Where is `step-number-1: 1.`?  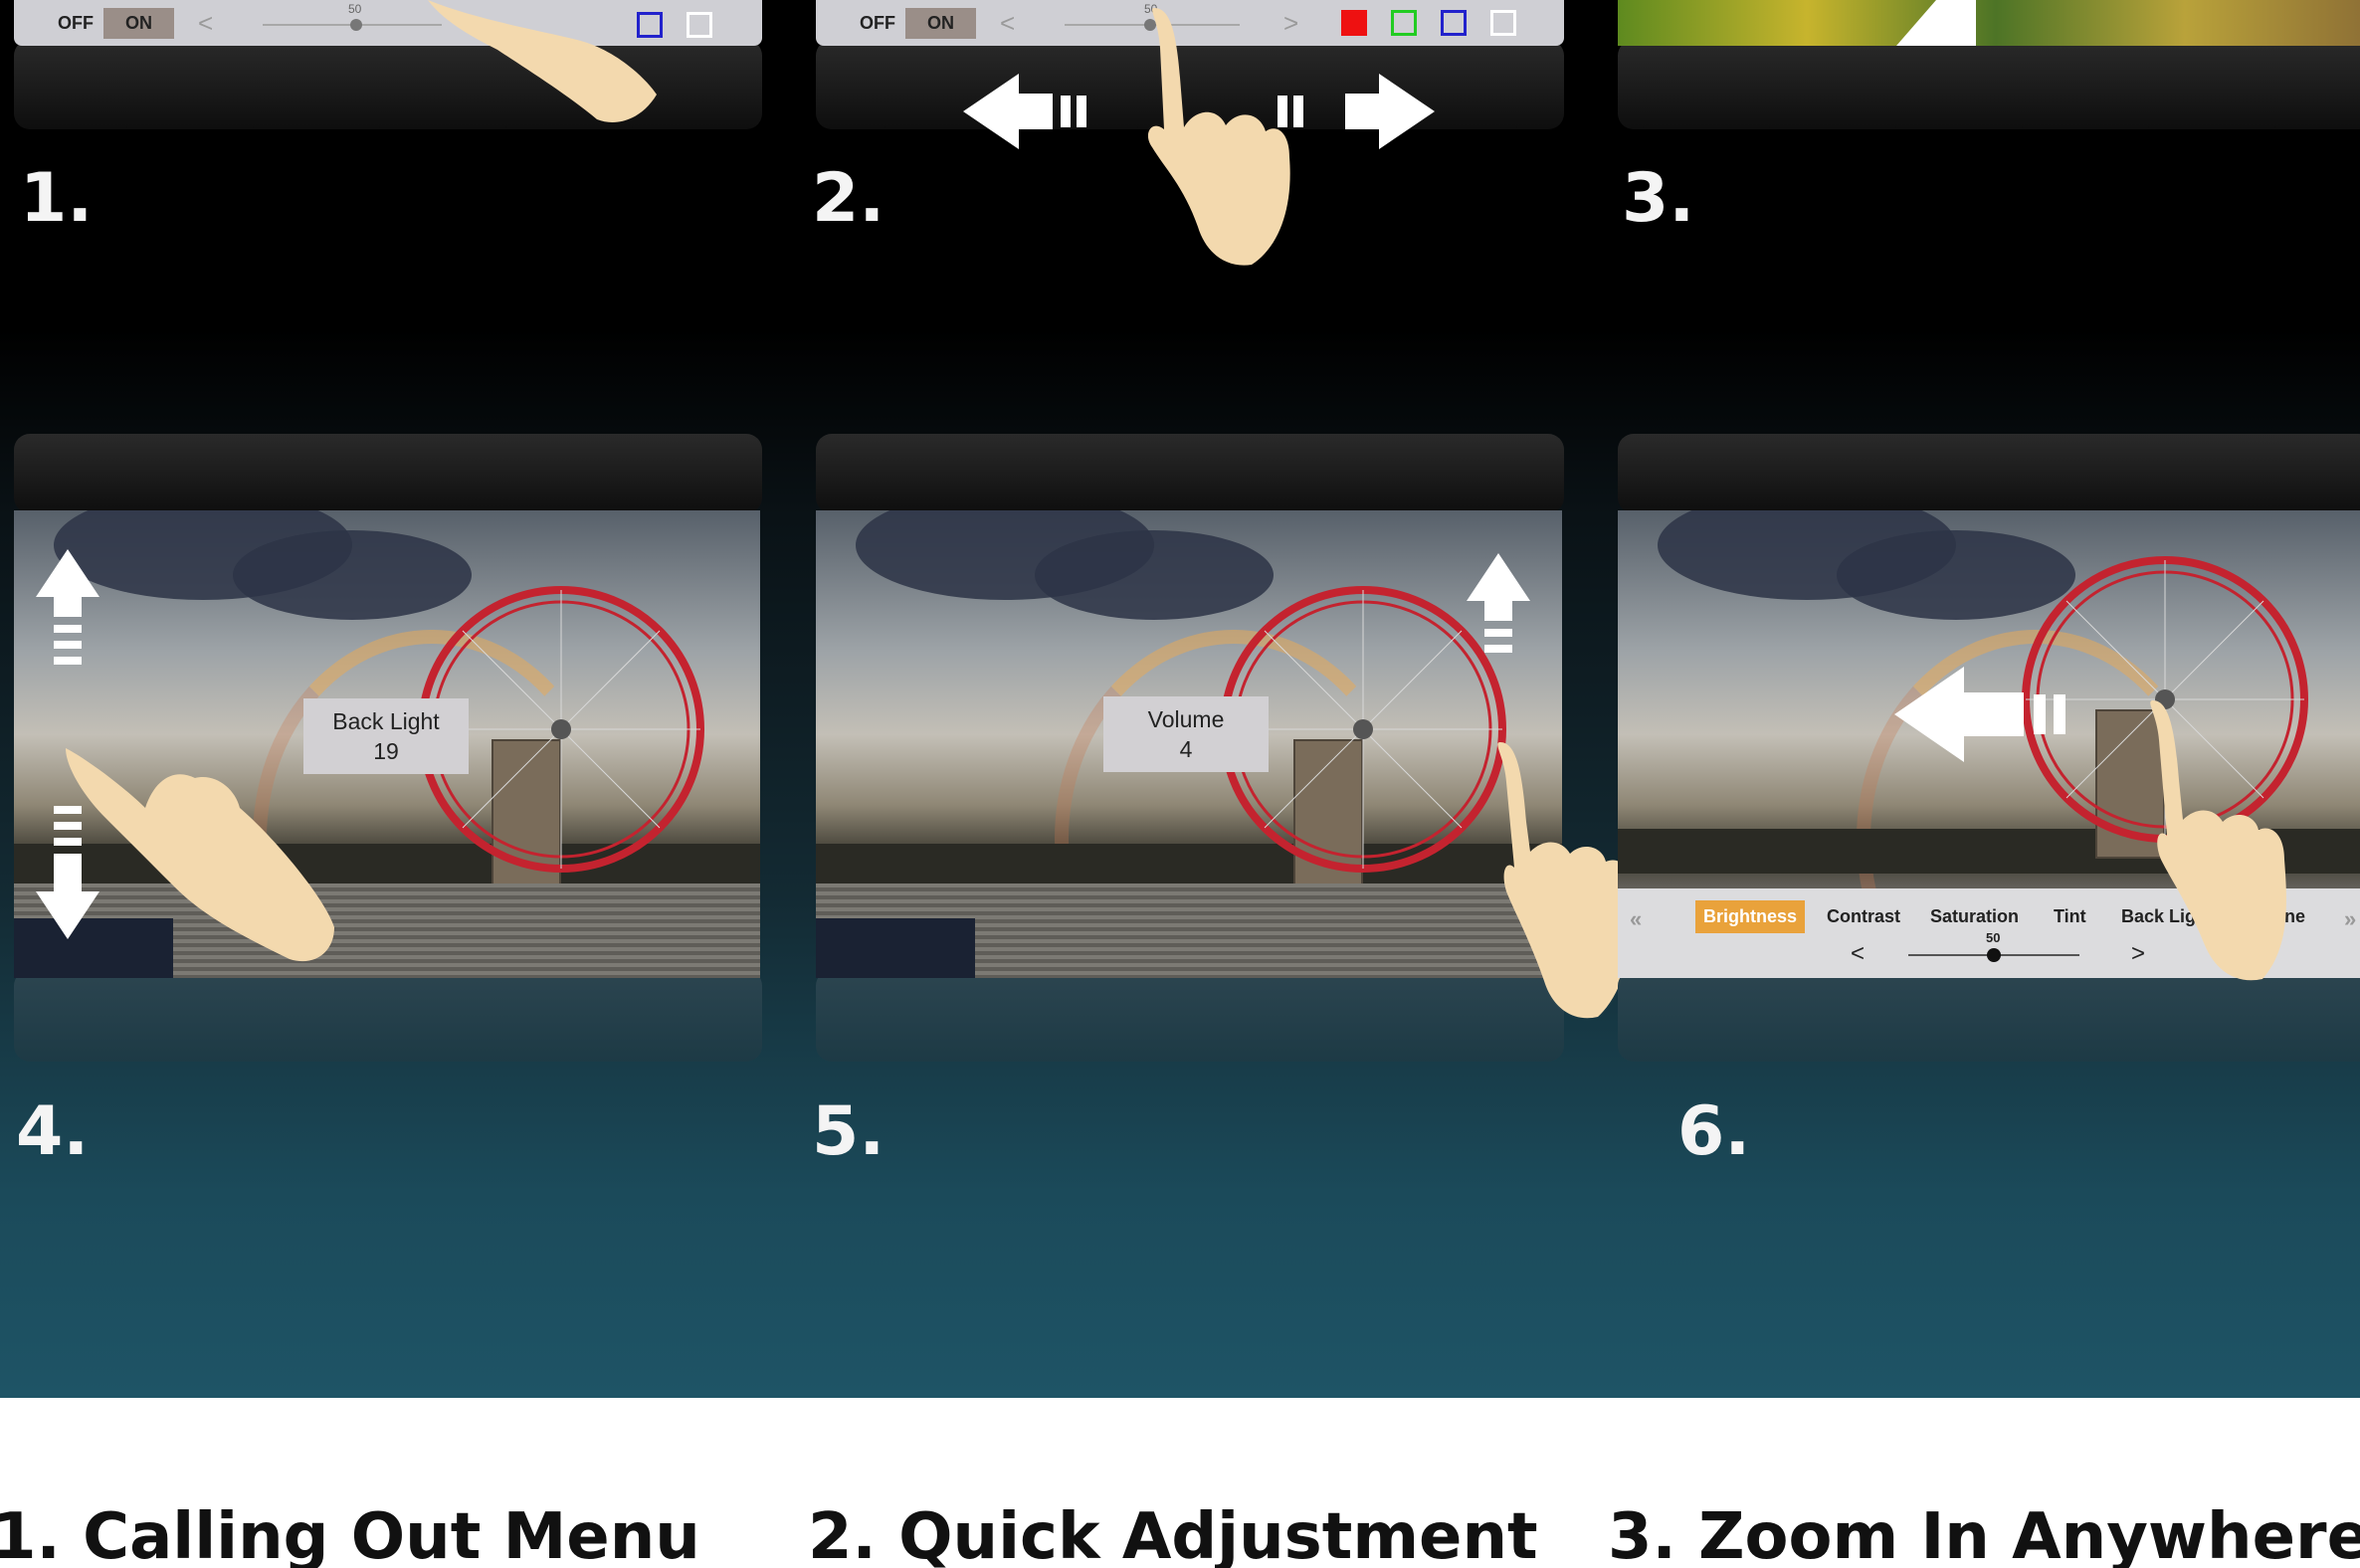
step-number-1: 1. is located at coordinates (57, 198).